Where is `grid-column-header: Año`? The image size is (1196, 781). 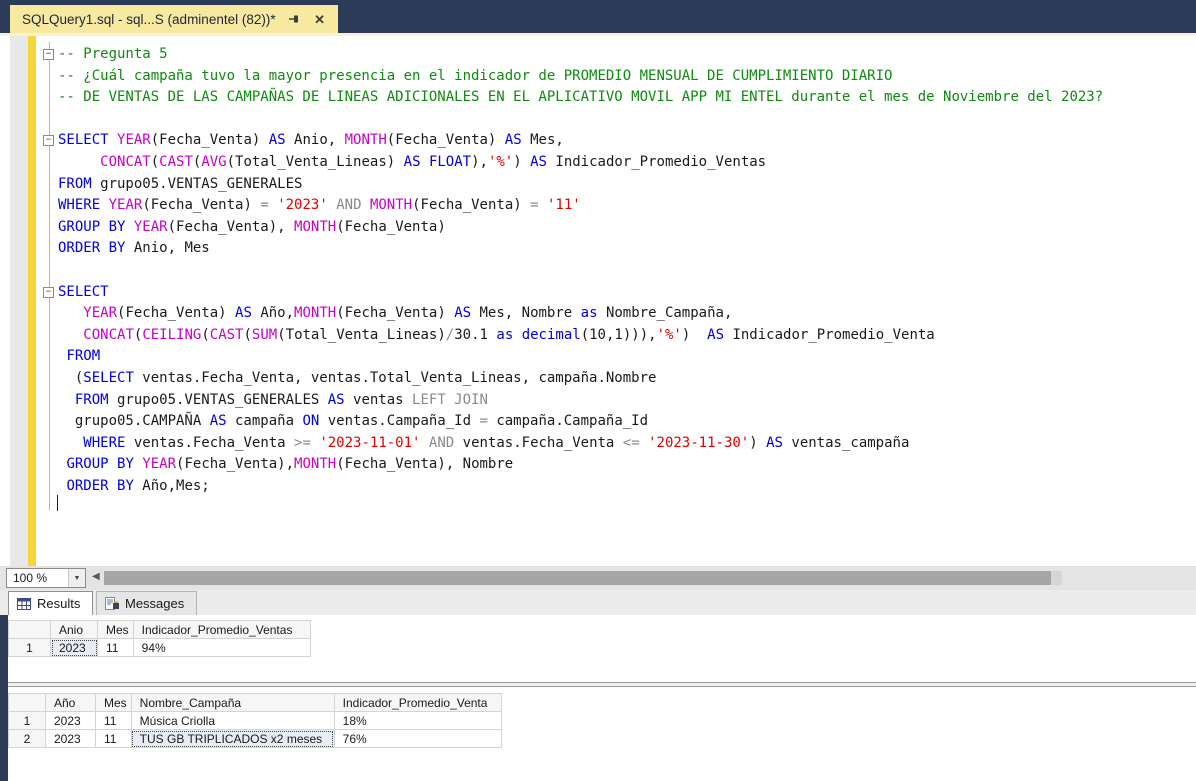
grid-column-header: Año is located at coordinates (70, 702).